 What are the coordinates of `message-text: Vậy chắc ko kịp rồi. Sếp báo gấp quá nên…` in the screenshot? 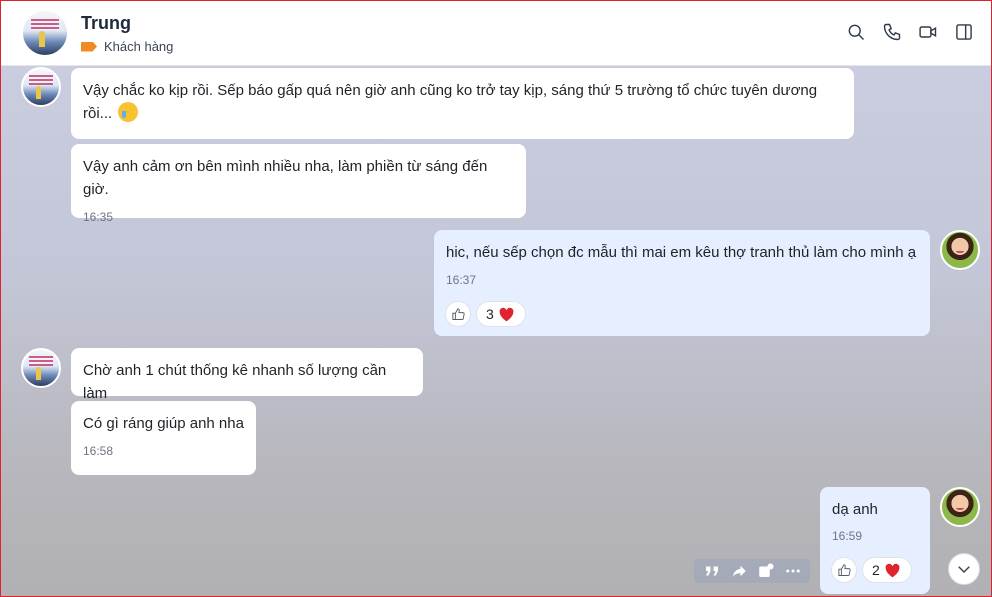 It's located at (450, 102).